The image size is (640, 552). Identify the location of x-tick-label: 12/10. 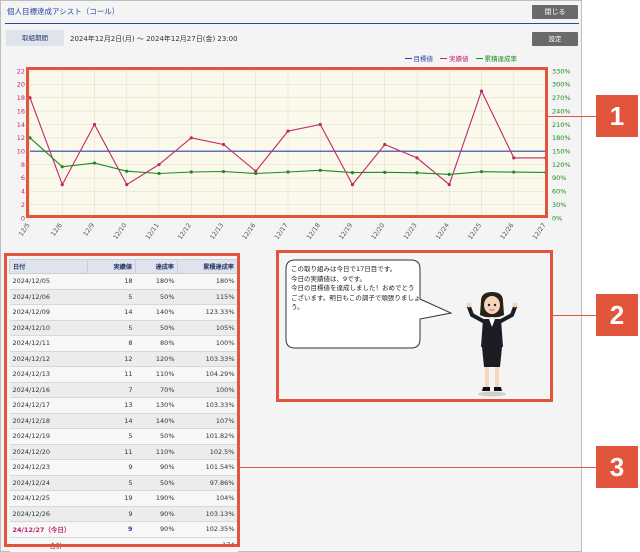
(120, 231).